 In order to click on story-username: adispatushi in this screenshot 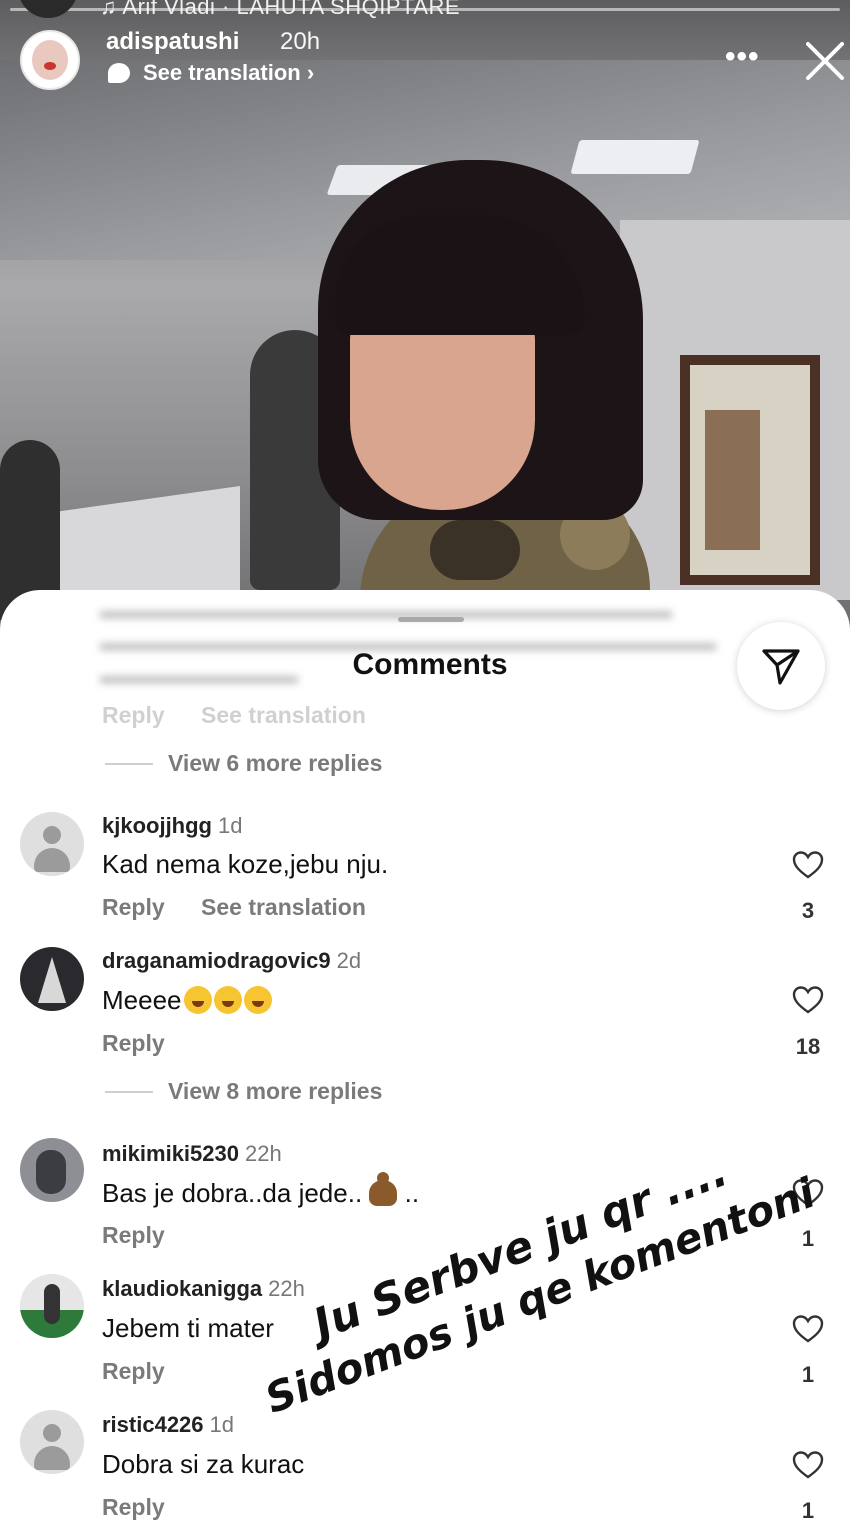, I will do `click(172, 42)`.